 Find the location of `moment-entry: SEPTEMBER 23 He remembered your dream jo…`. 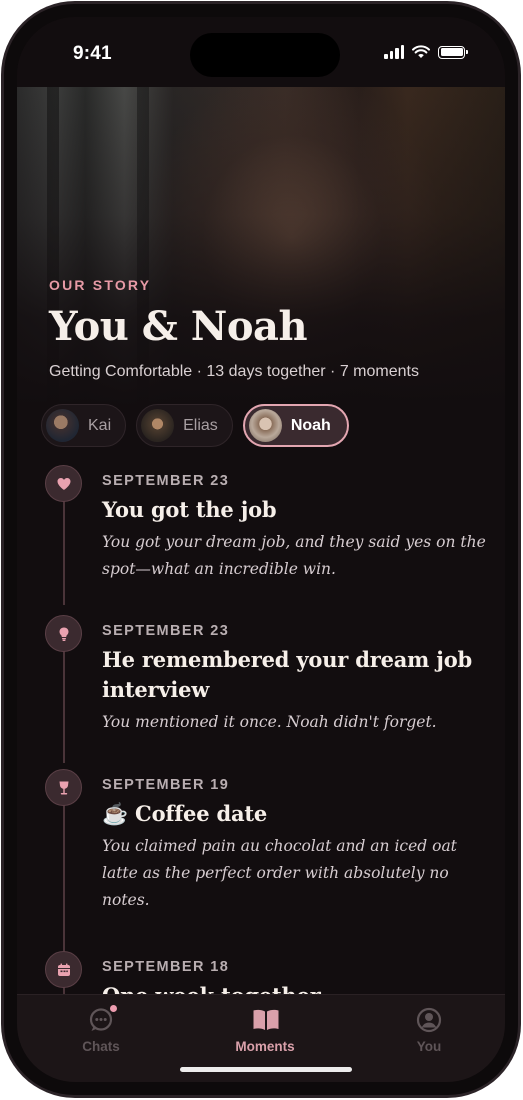

moment-entry: SEPTEMBER 23 He remembered your dream jo… is located at coordinates (299, 679).